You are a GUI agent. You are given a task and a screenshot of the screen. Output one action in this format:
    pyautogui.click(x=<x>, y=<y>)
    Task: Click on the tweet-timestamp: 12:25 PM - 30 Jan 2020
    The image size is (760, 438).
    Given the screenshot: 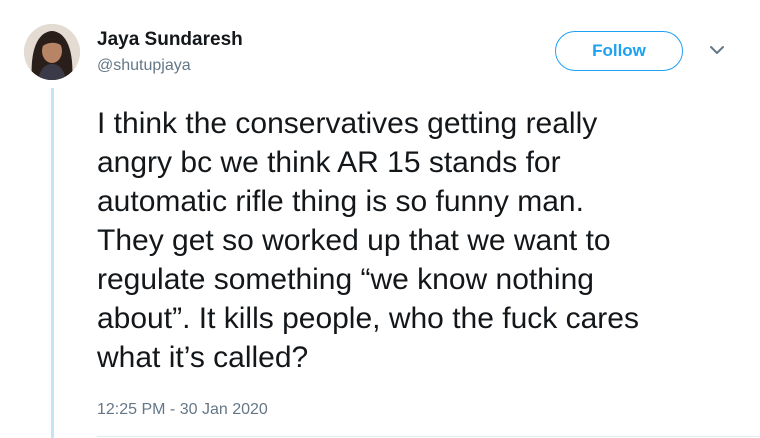 What is the action you would take?
    pyautogui.click(x=182, y=410)
    